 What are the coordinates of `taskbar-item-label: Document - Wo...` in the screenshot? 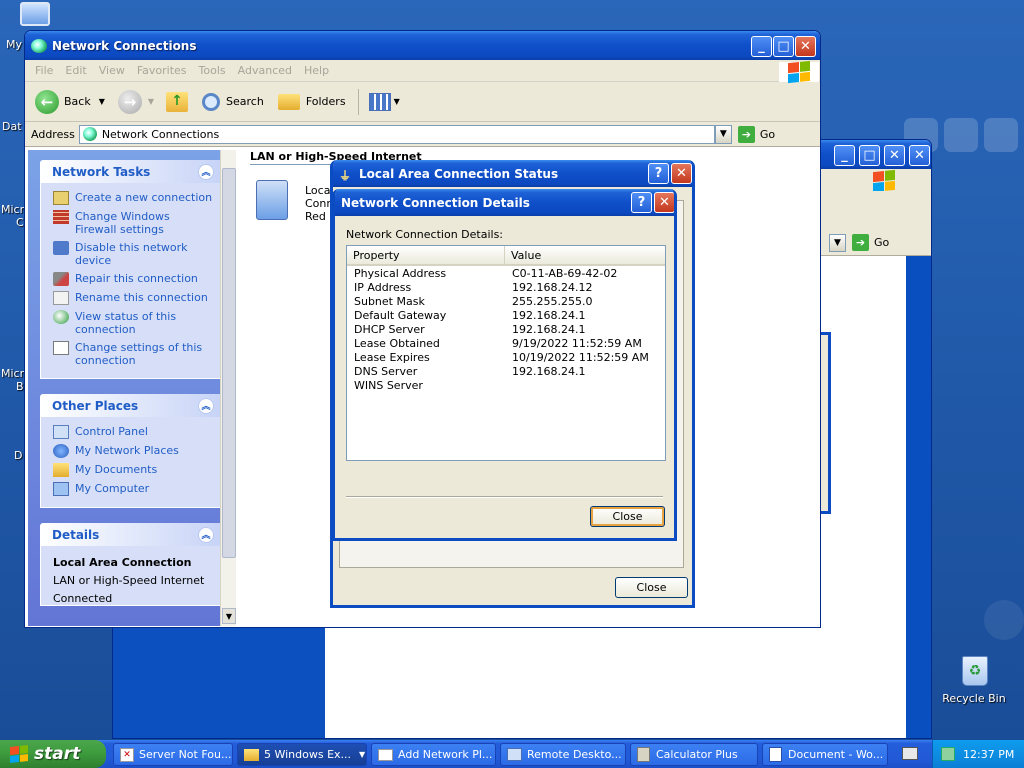 It's located at (836, 754).